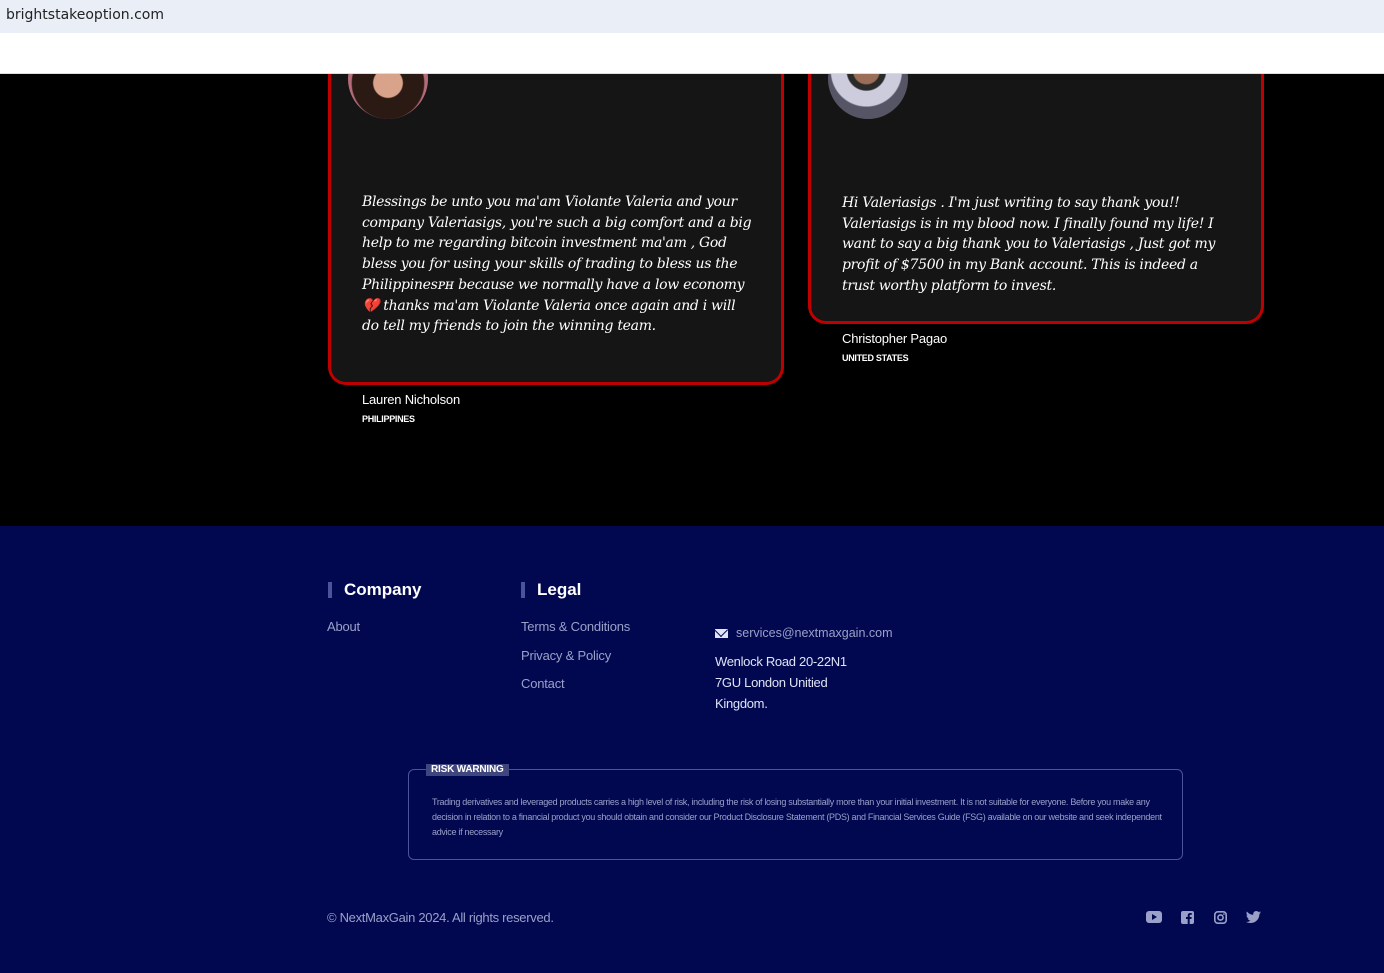 This screenshot has height=973, width=1384. I want to click on contact-email: services@nextmaxgain.com, so click(804, 633).